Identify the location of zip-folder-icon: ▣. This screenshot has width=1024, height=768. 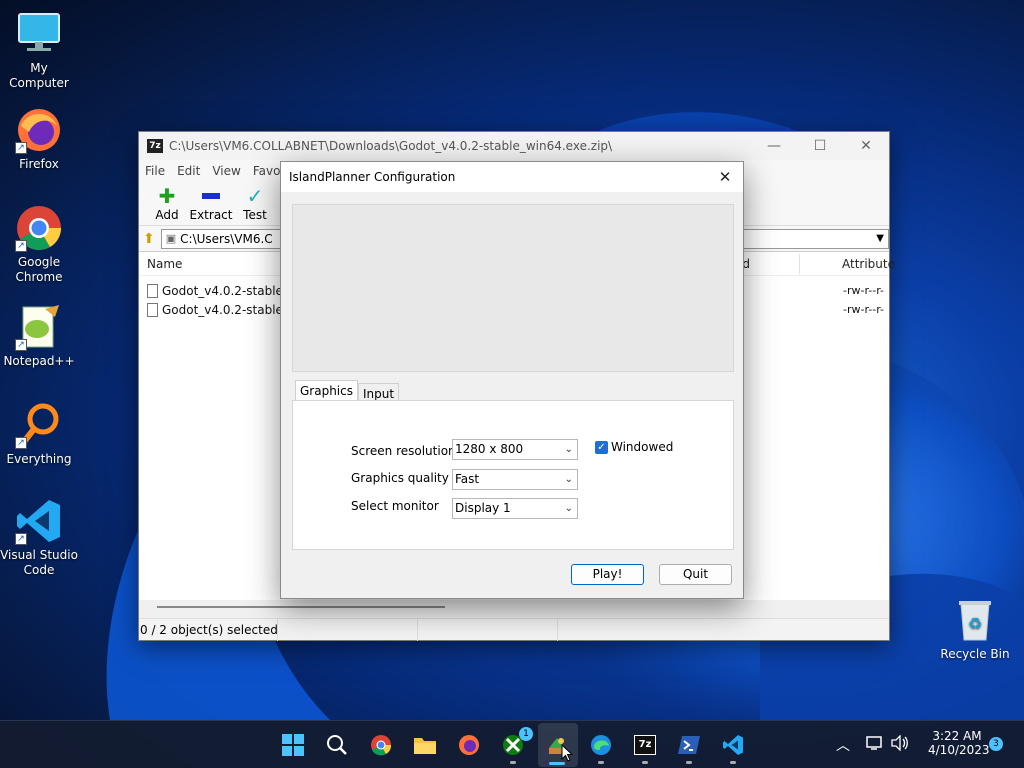
(171, 238).